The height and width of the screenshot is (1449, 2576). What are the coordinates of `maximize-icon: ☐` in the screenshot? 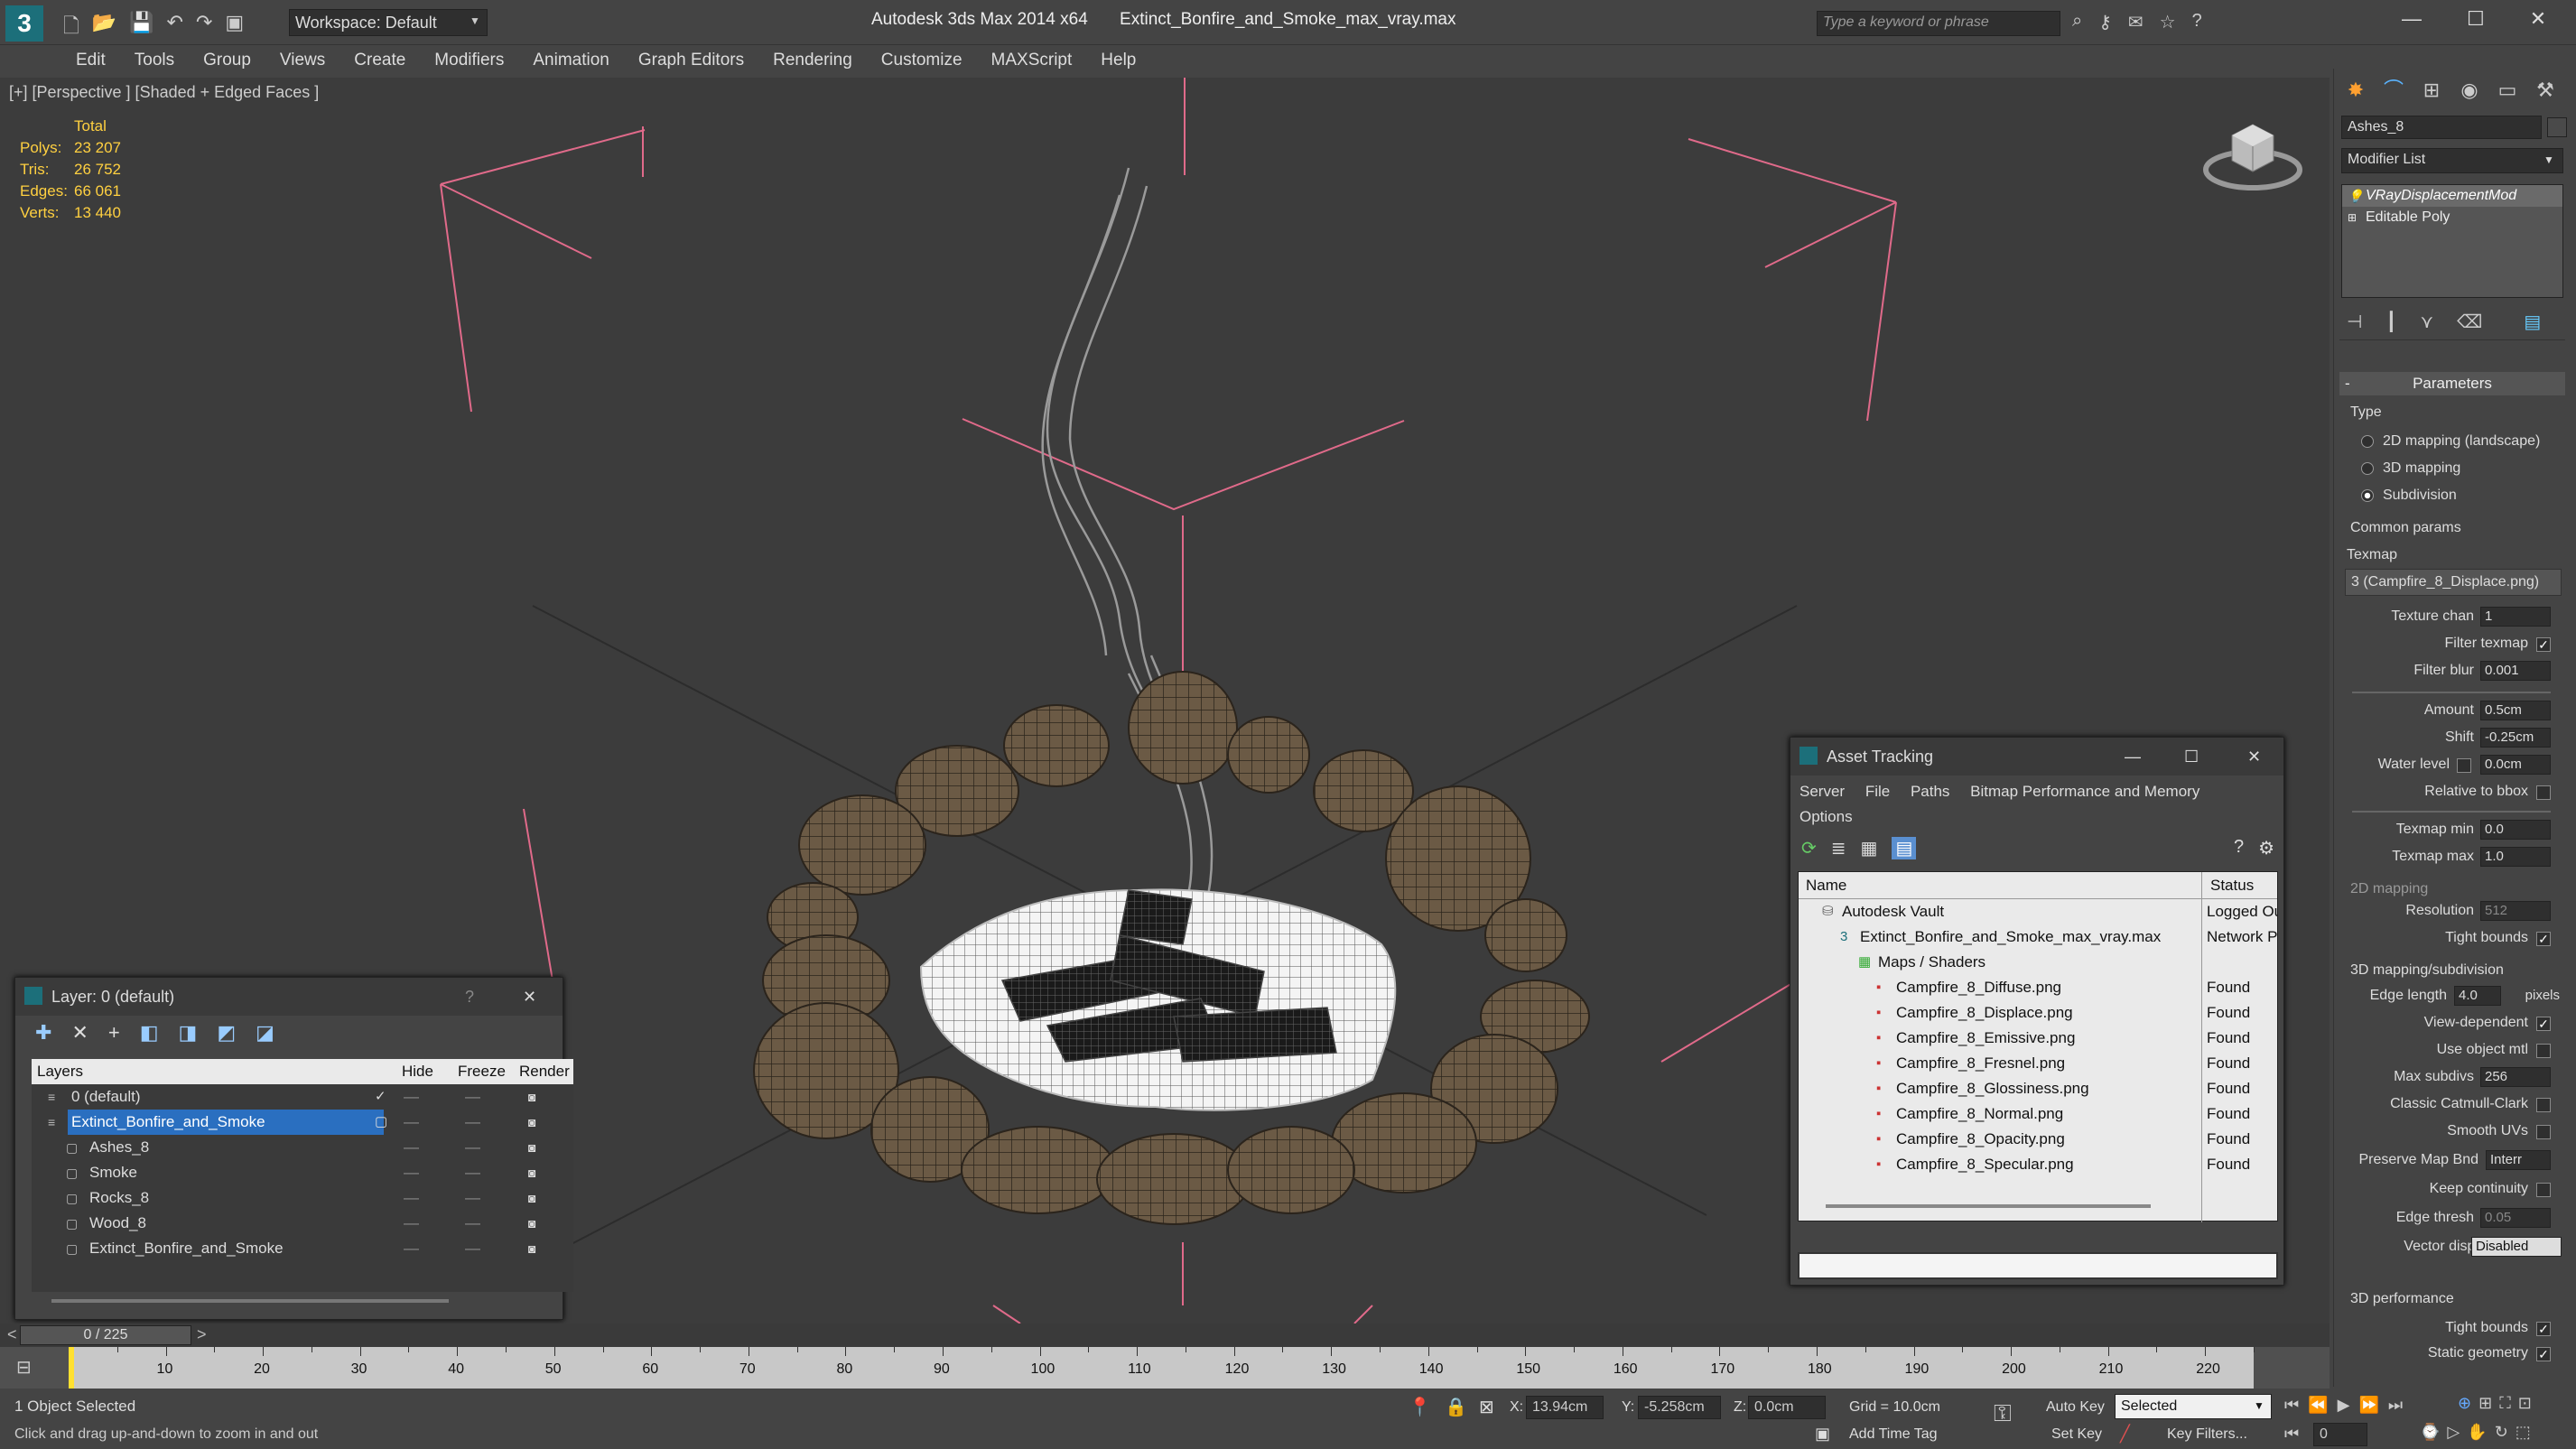 It's located at (2476, 19).